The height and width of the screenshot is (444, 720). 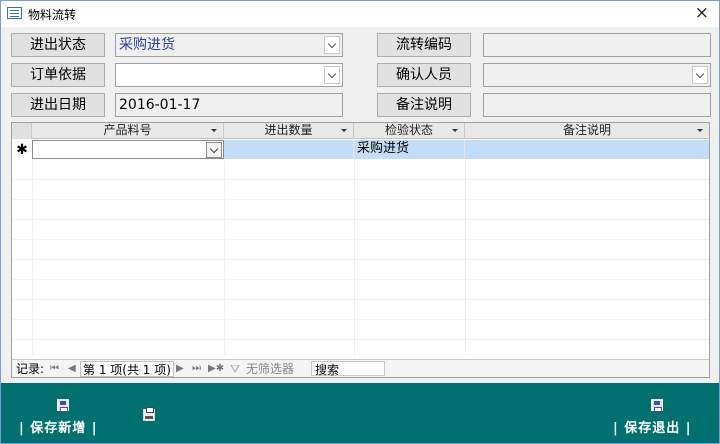 What do you see at coordinates (58, 75) in the screenshot?
I see `order-basis-label: 订单依据` at bounding box center [58, 75].